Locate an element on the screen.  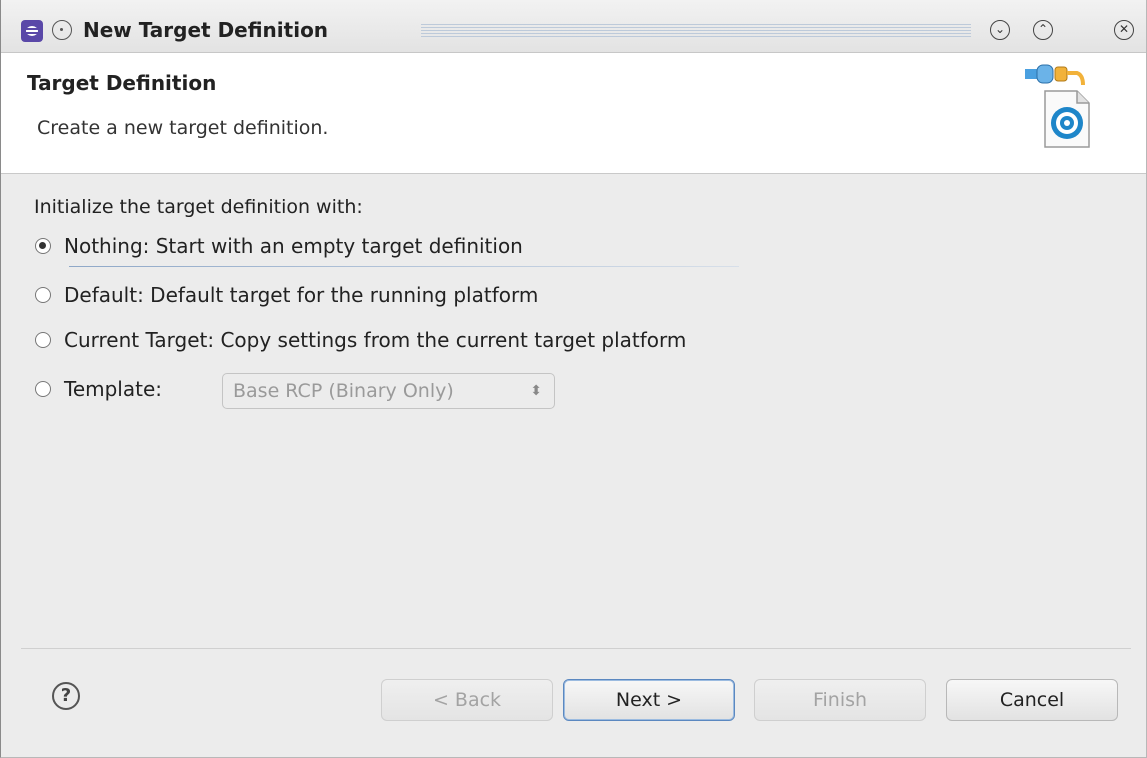
minimize-icon: ⌄ is located at coordinates (1000, 30).